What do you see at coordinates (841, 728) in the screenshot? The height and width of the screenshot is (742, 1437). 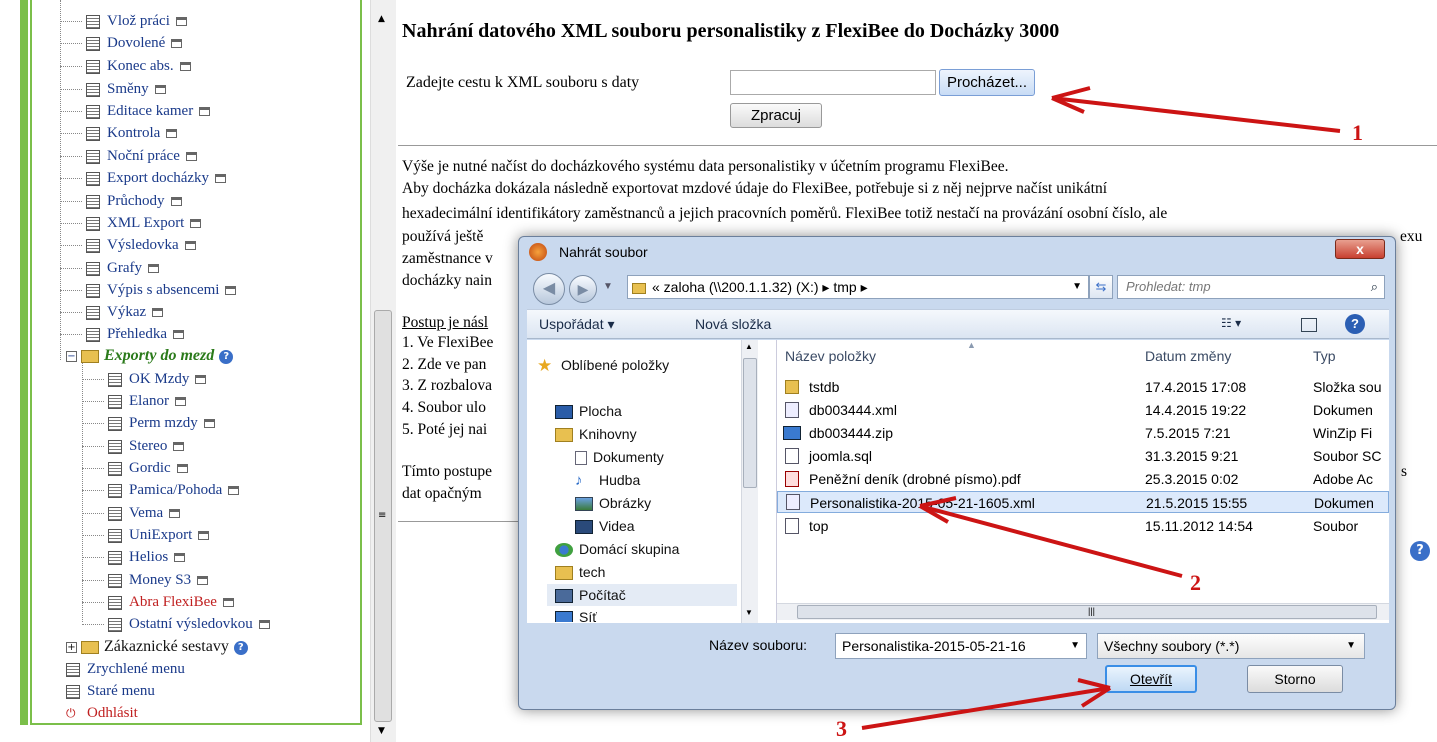 I see `annotation-number-3: 3` at bounding box center [841, 728].